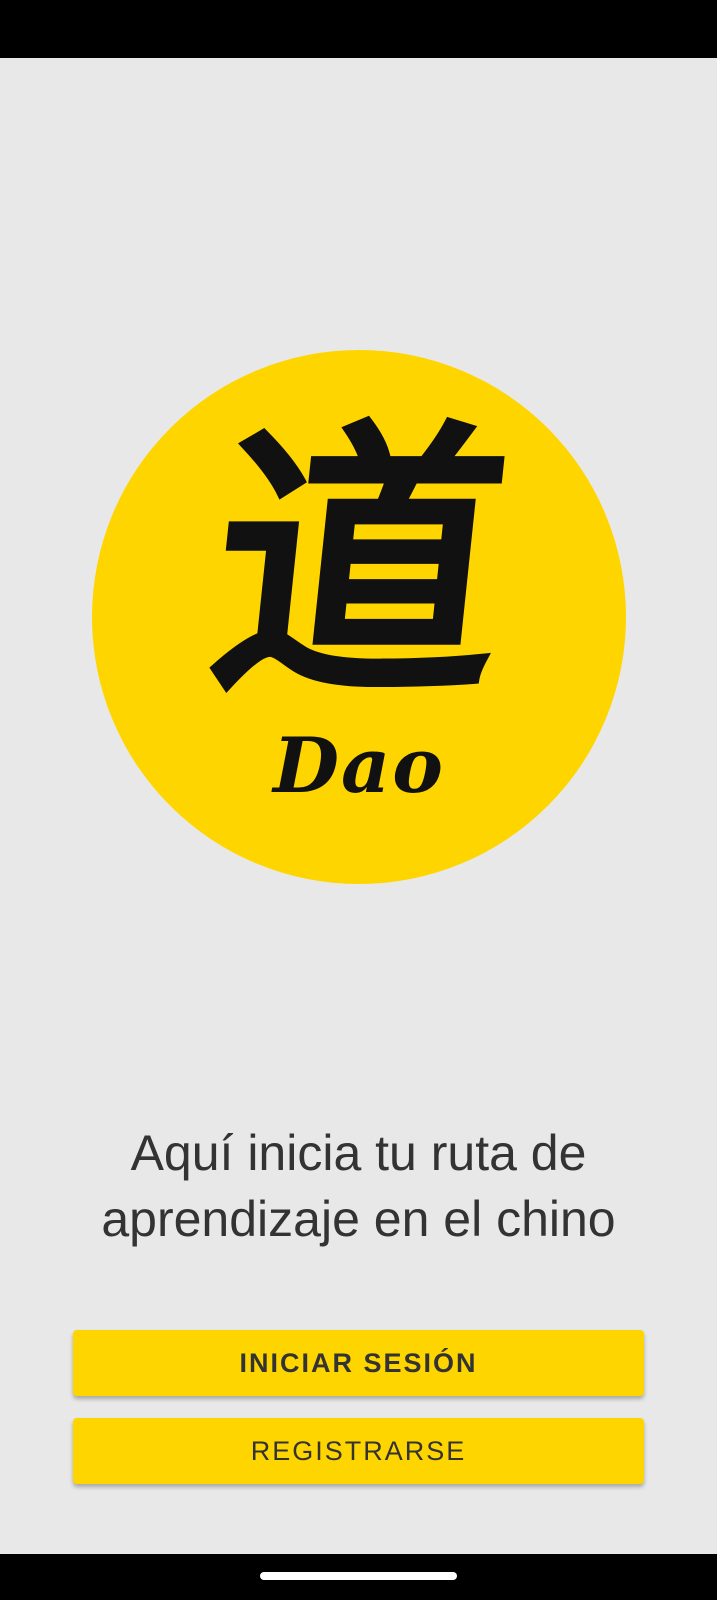  I want to click on home-indicator, so click(358, 1576).